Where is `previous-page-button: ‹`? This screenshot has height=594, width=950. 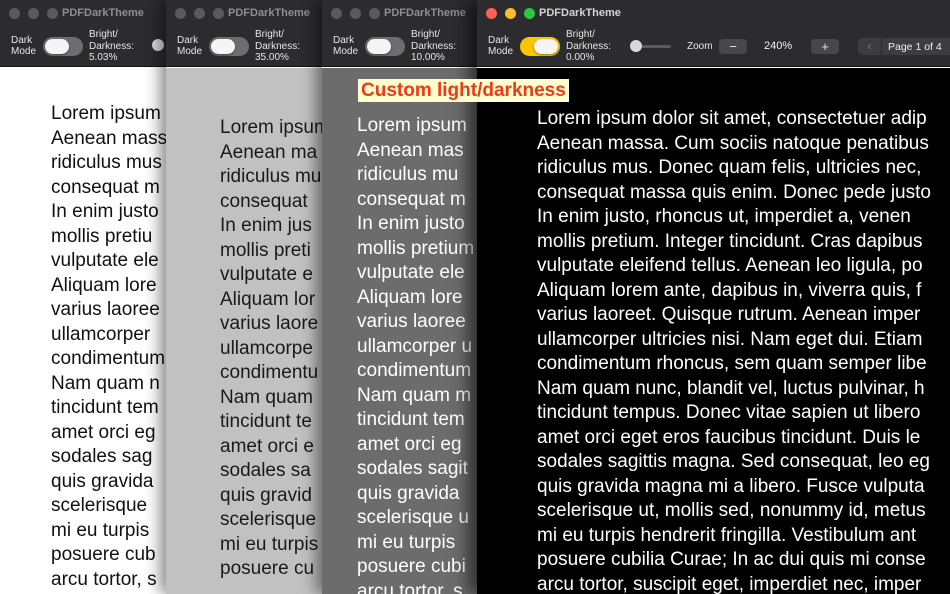
previous-page-button: ‹ is located at coordinates (870, 46).